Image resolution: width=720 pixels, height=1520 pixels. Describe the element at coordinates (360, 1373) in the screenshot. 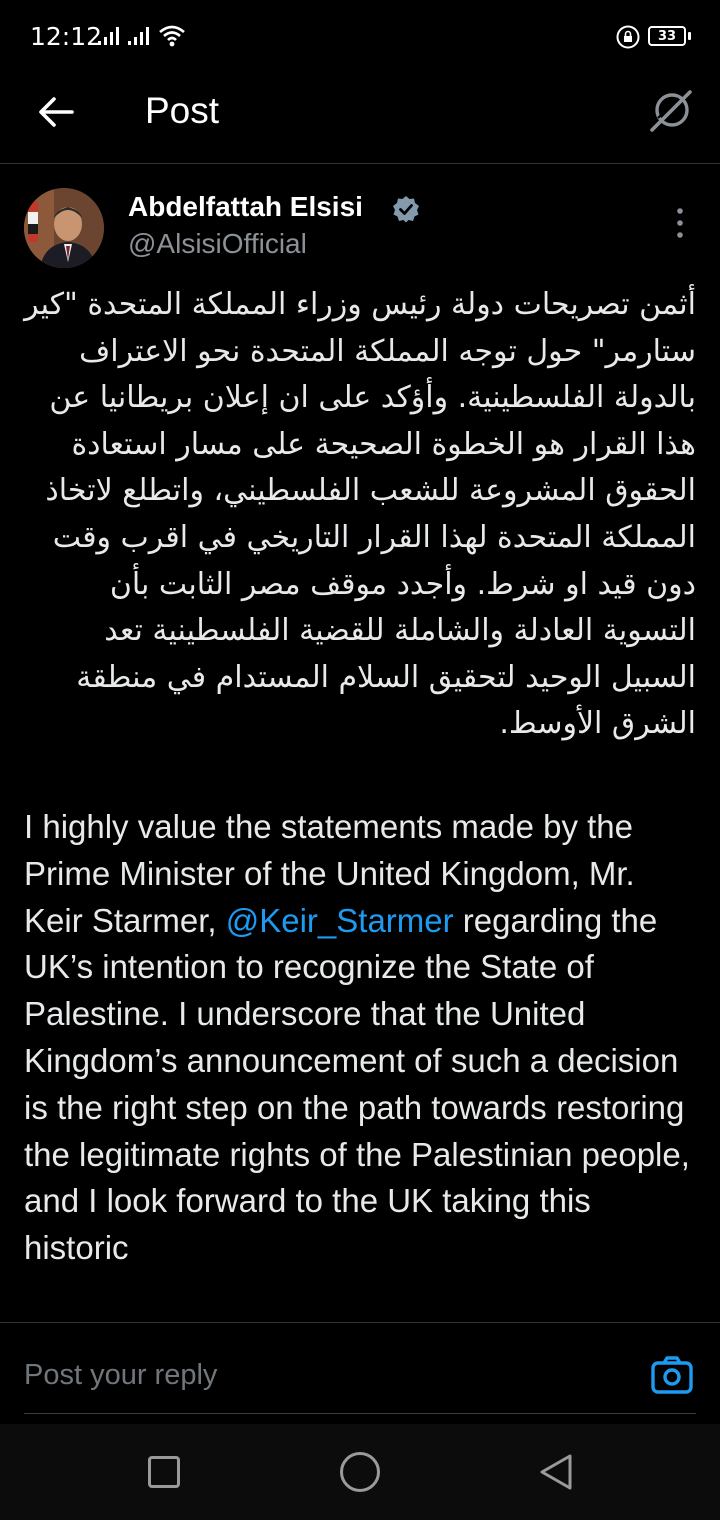

I see `reply-bar: Post your reply` at that location.